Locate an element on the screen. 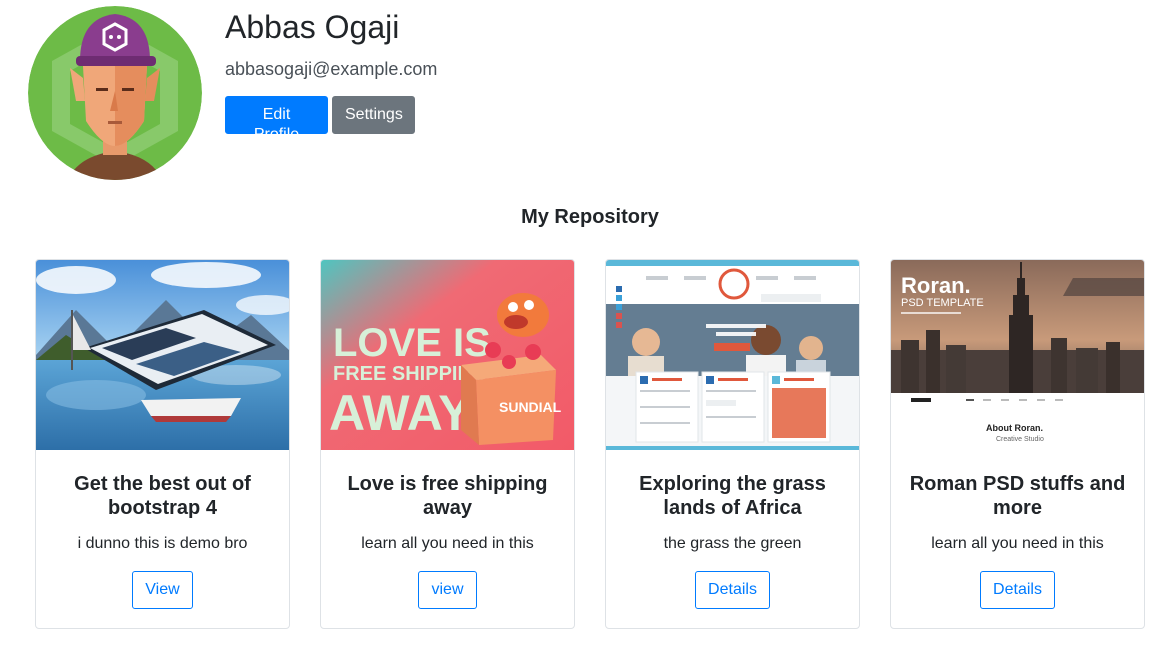 The width and height of the screenshot is (1174, 652). card-text: the grass the green is located at coordinates (732, 543).